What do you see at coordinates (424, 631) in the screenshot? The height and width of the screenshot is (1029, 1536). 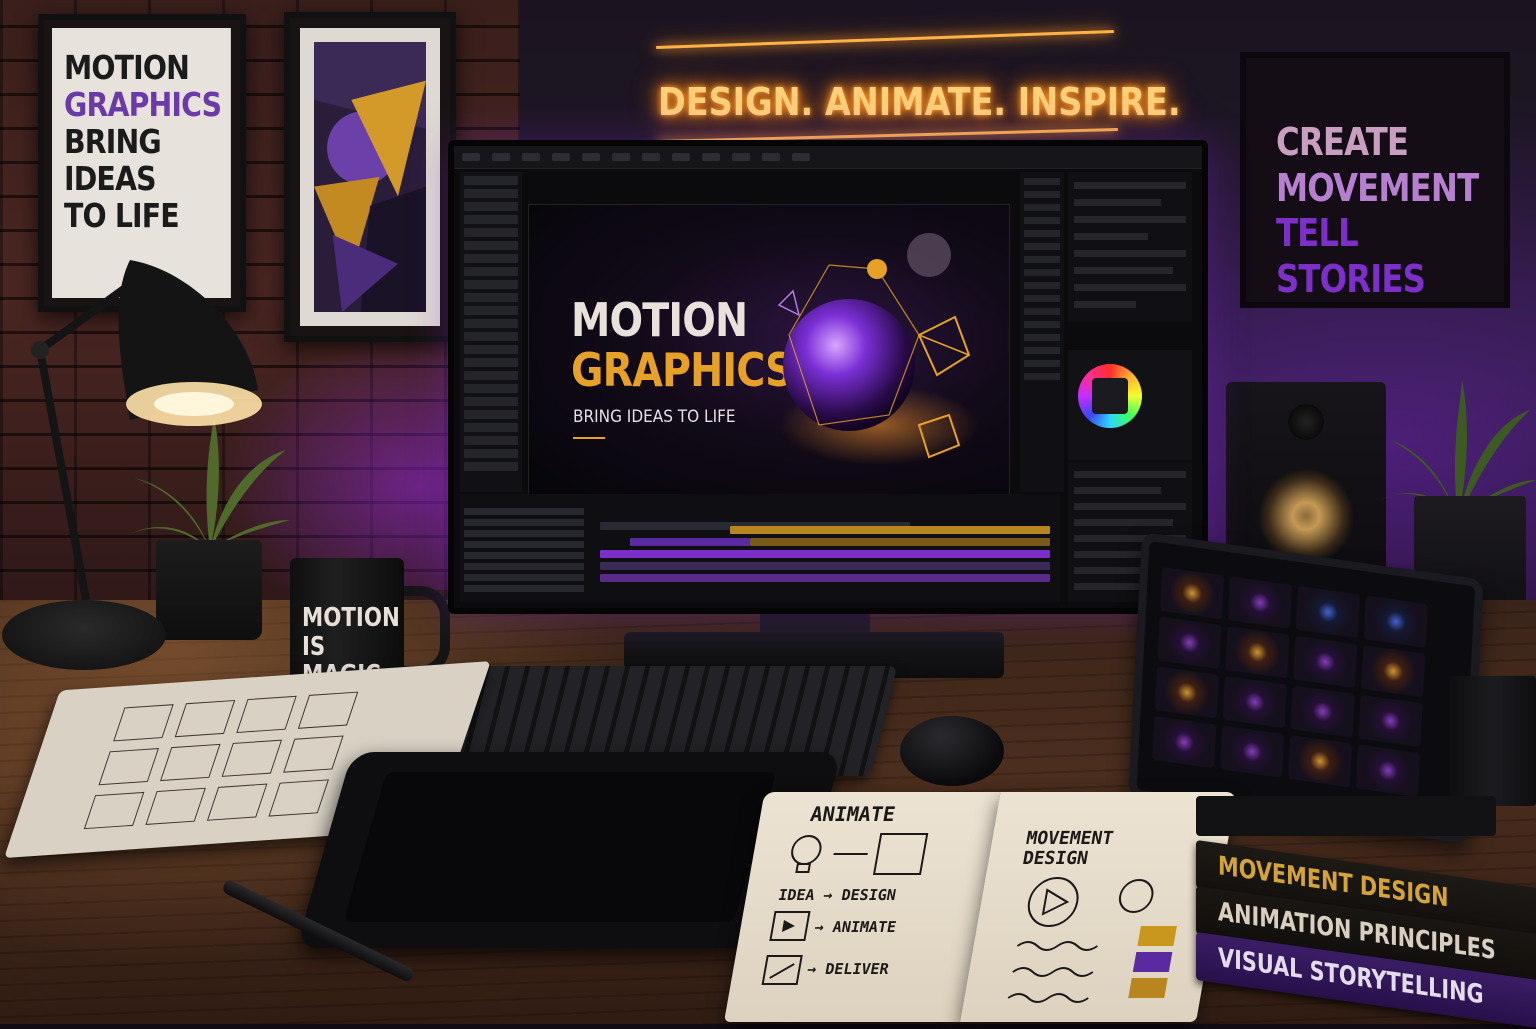 I see `mug-handle` at bounding box center [424, 631].